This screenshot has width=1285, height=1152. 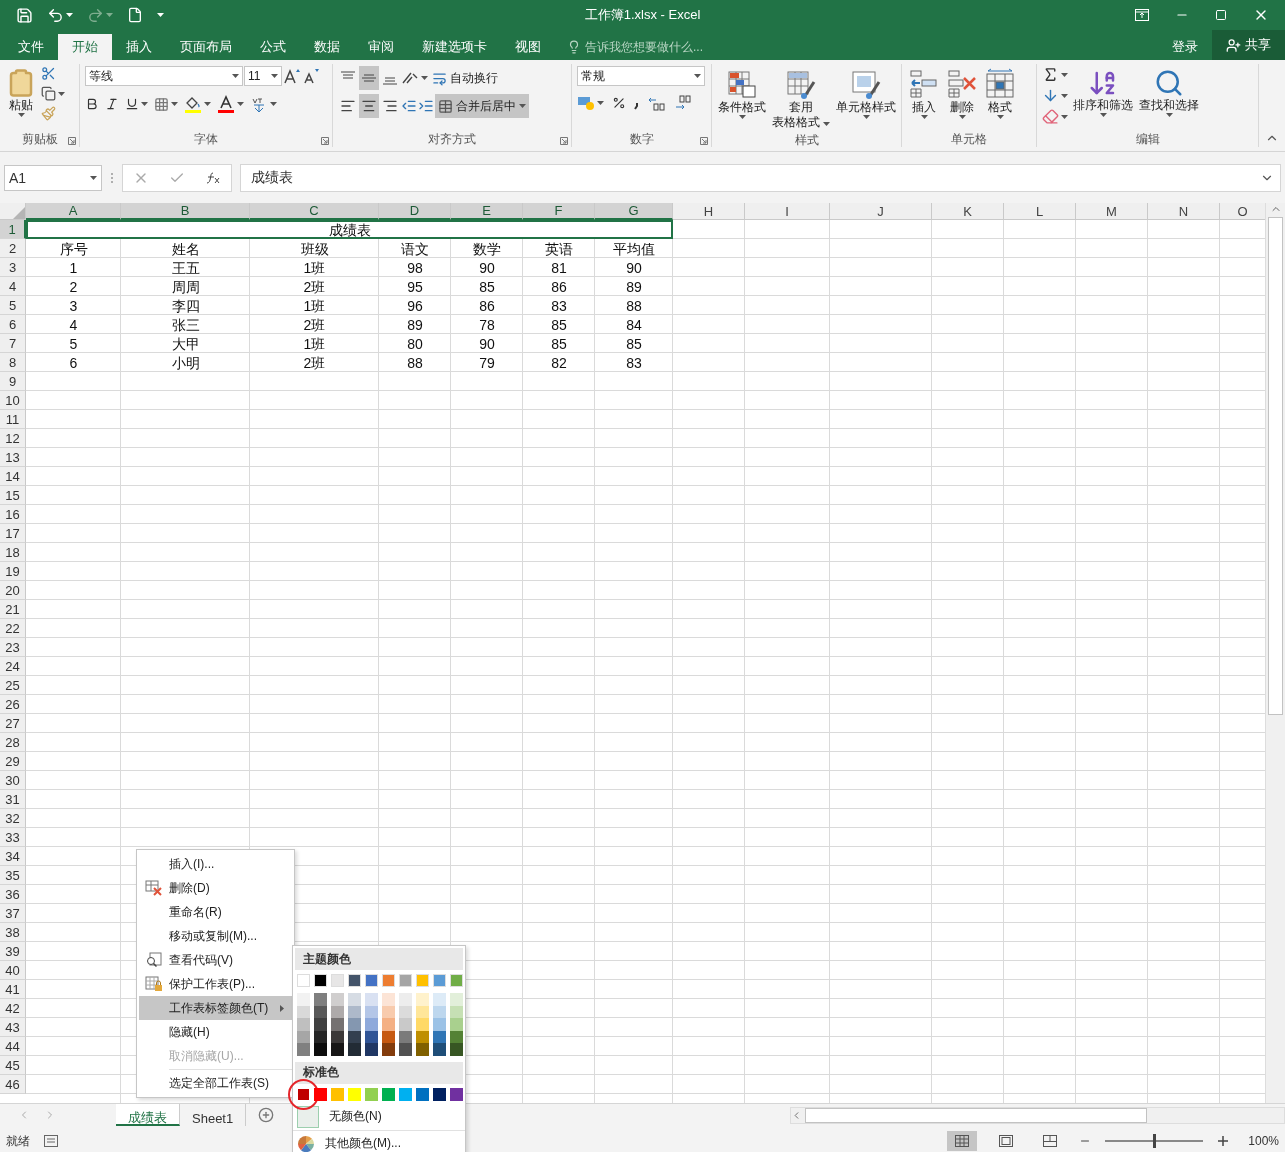 I want to click on decrease-indent-icon, so click(x=409, y=106).